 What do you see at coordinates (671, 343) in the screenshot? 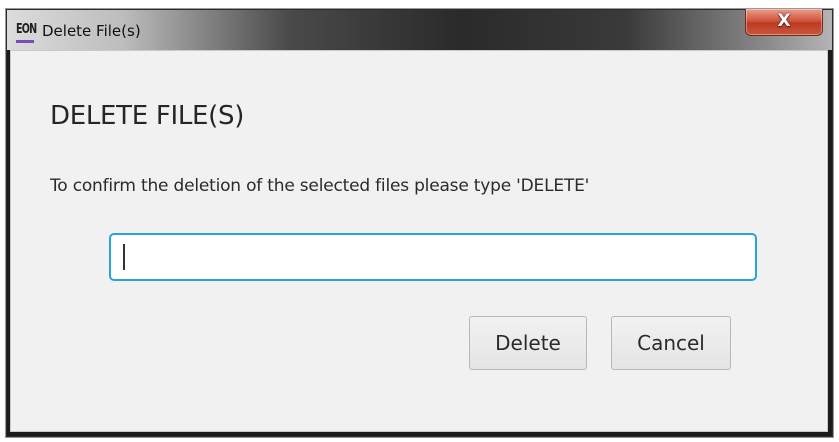
I see `cancel-button: Cancel` at bounding box center [671, 343].